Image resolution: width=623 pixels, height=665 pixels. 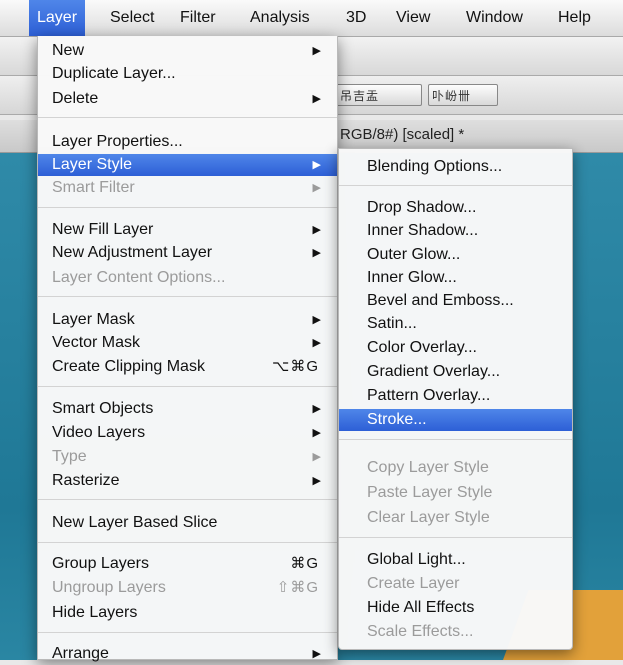 What do you see at coordinates (304, 563) in the screenshot?
I see `shortcut-label: ⌘G` at bounding box center [304, 563].